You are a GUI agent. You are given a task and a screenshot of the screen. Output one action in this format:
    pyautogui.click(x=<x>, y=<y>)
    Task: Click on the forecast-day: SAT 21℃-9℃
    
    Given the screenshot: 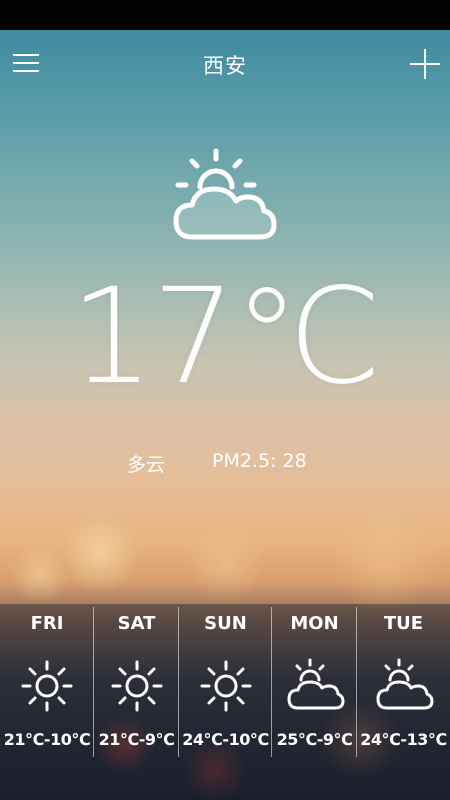 What is the action you would take?
    pyautogui.click(x=136, y=702)
    